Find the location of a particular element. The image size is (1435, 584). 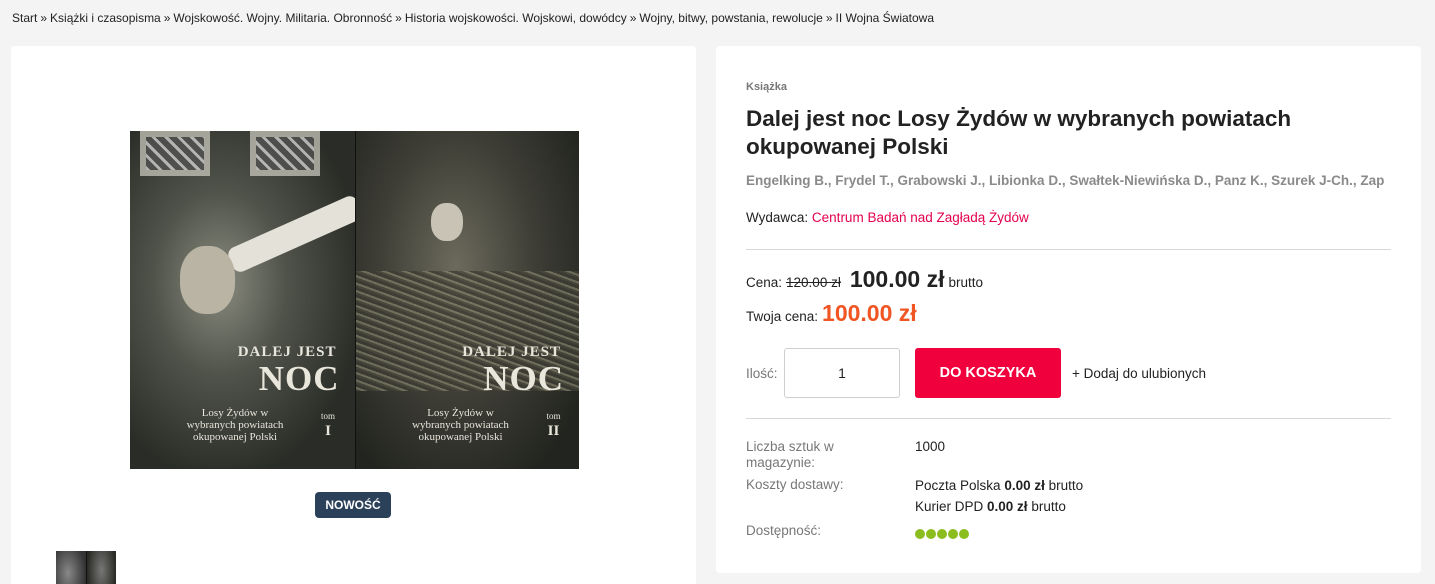

breadcrumb-military: Wojskowość. Wojny. Militaria. Obronność is located at coordinates (282, 18).